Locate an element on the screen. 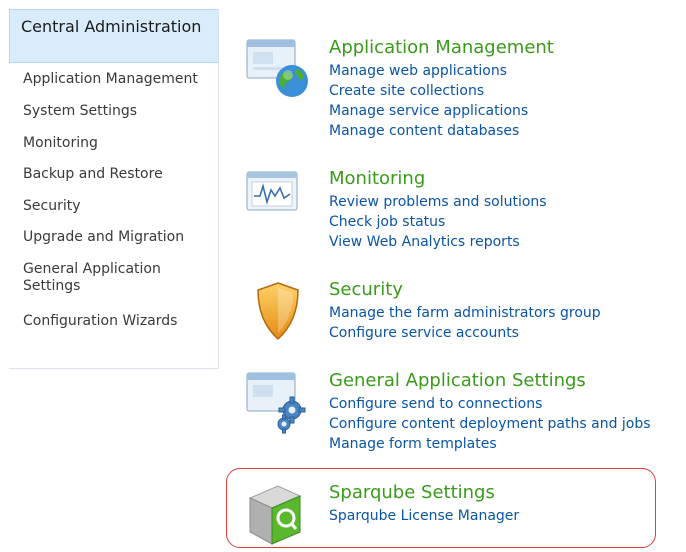  link-configure-service-accounts: Configure service accounts is located at coordinates (424, 333).